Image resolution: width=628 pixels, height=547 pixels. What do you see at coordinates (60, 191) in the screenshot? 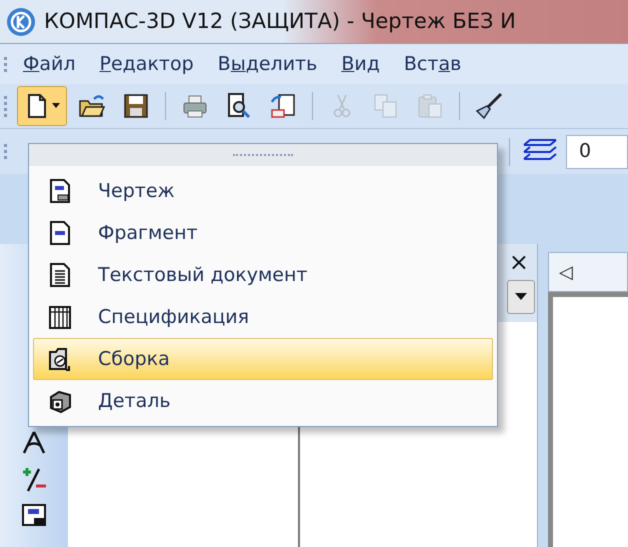
I see `drawing-sheet-icon` at bounding box center [60, 191].